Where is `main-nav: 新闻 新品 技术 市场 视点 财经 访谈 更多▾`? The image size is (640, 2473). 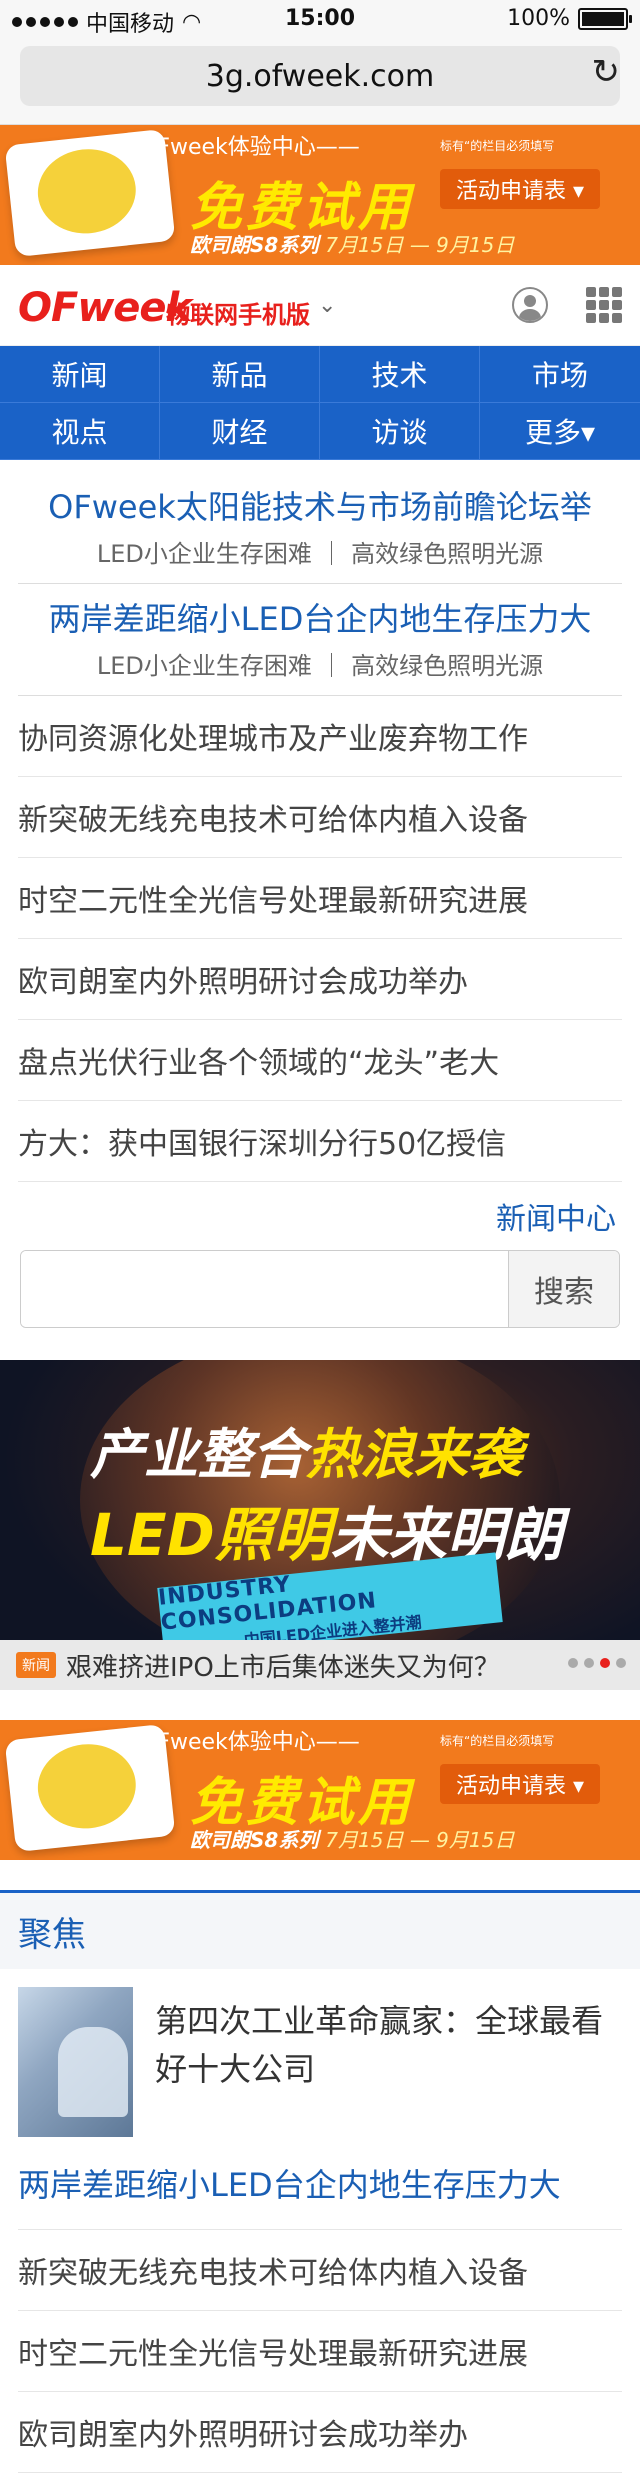 main-nav: 新闻 新品 技术 市场 视点 财经 访谈 更多▾ is located at coordinates (320, 403).